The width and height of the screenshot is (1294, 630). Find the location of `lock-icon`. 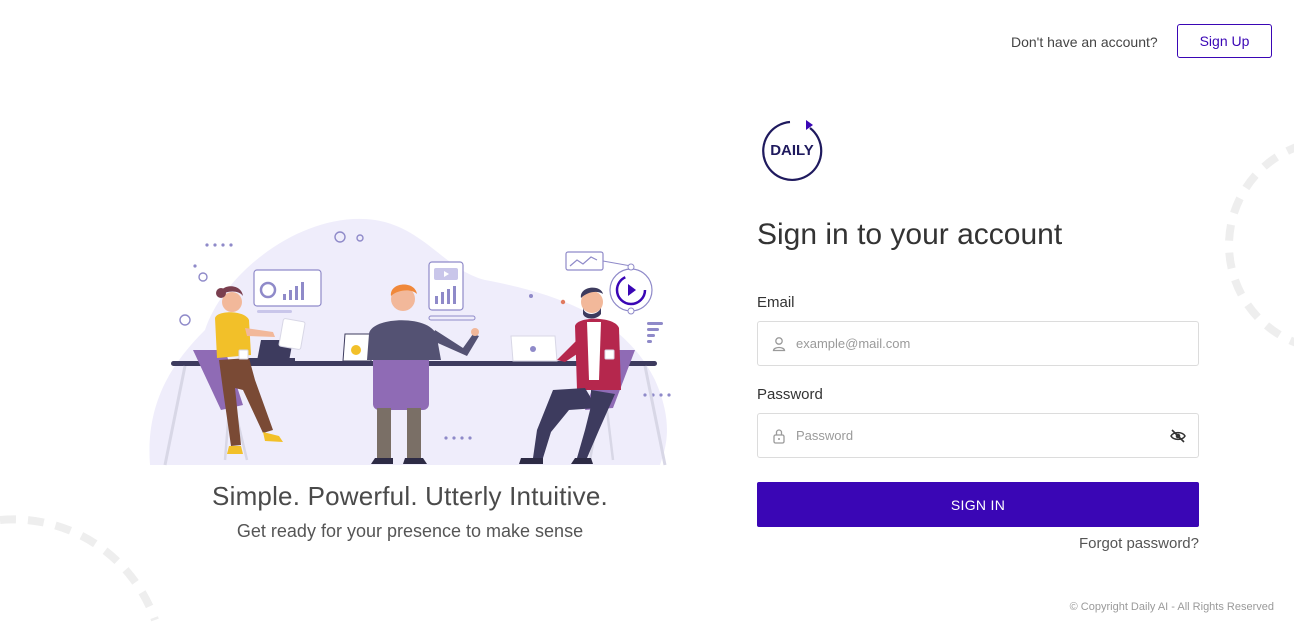

lock-icon is located at coordinates (779, 436).